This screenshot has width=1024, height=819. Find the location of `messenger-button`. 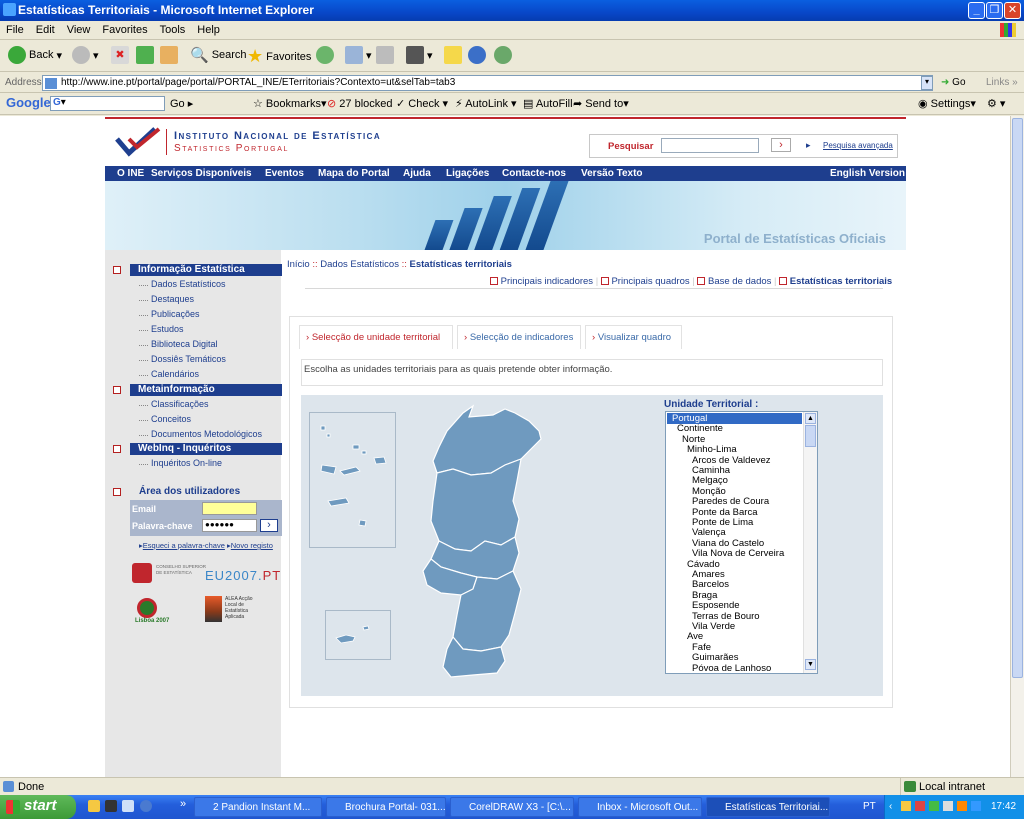

messenger-button is located at coordinates (503, 55).